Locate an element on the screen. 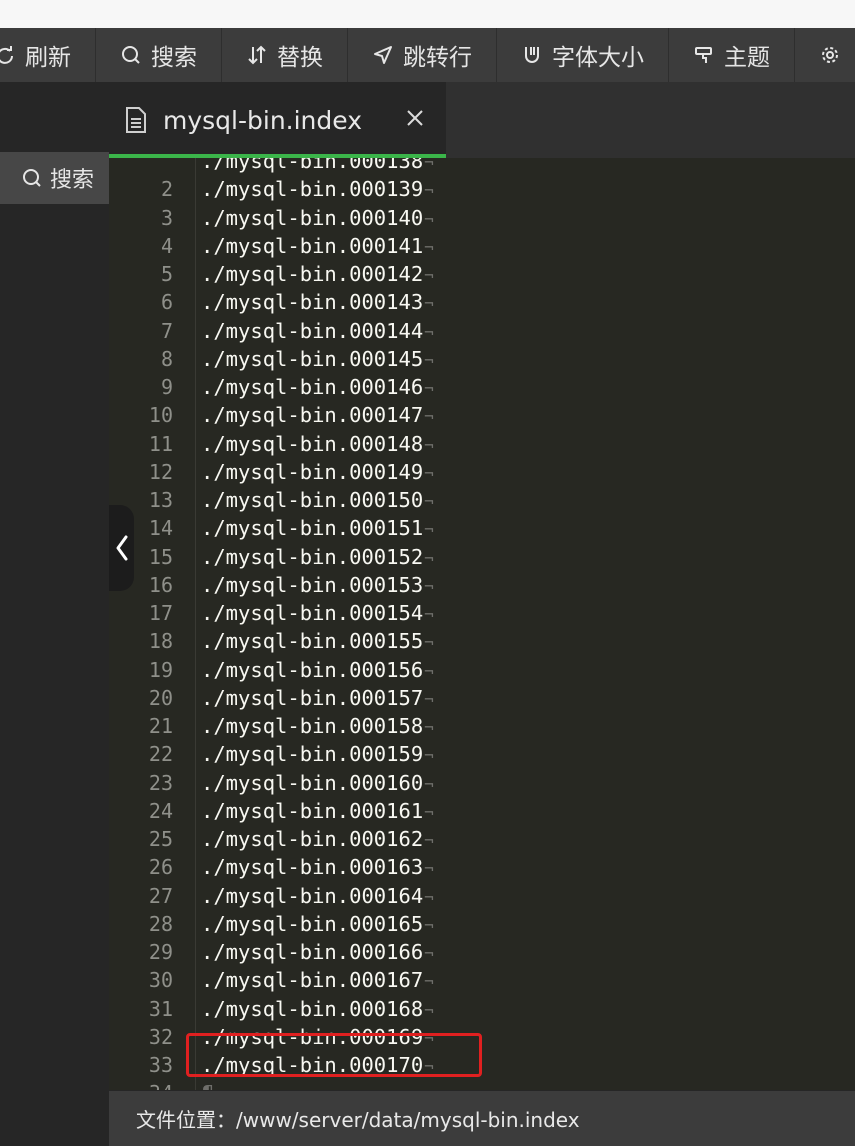  code-line: 10 ./mysql-bin.000147¬ is located at coordinates (482, 415).